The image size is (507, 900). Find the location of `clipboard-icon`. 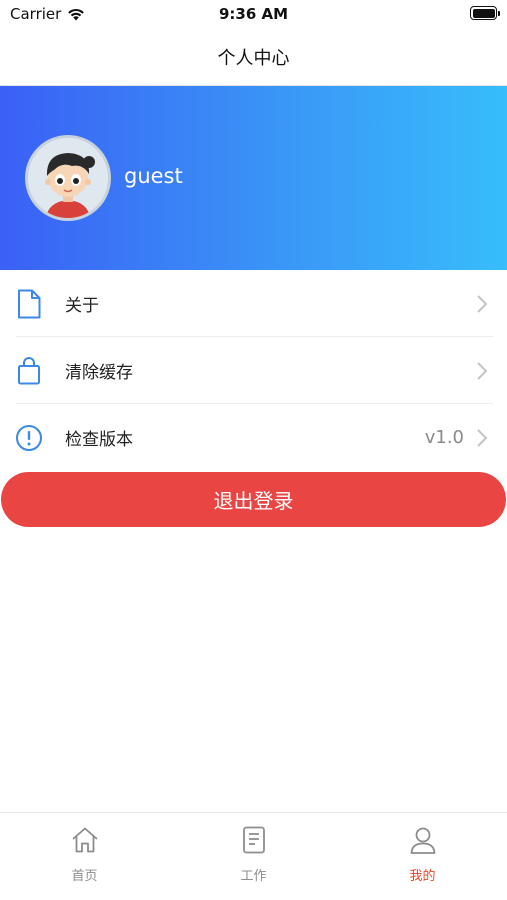

clipboard-icon is located at coordinates (253, 840).